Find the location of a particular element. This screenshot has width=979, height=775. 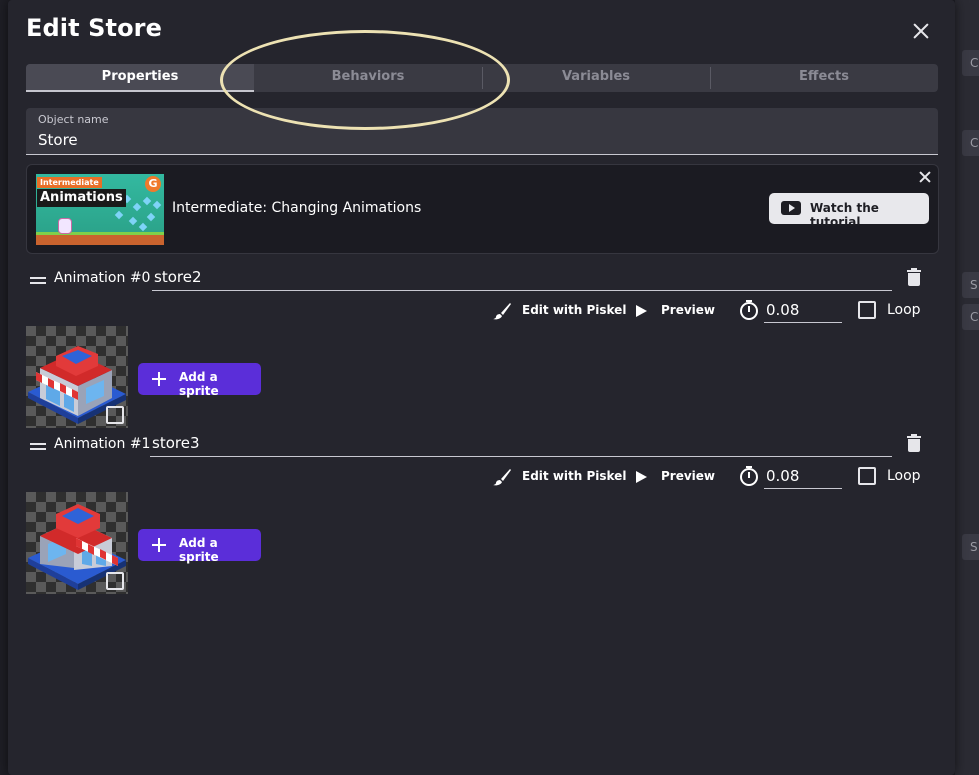

tab-variables: Variables is located at coordinates (596, 78).